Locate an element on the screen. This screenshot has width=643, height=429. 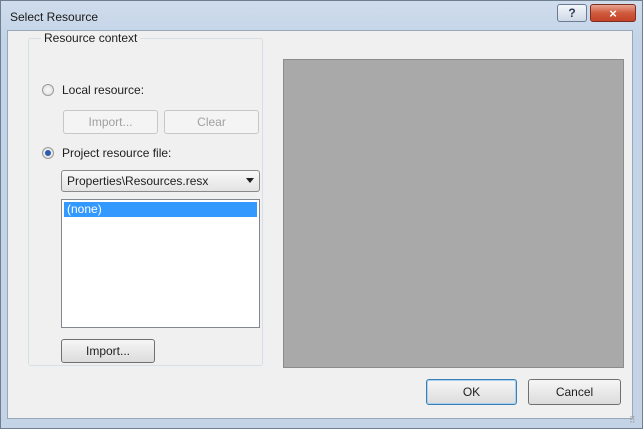
local-resource-option: Local resource: is located at coordinates (93, 90).